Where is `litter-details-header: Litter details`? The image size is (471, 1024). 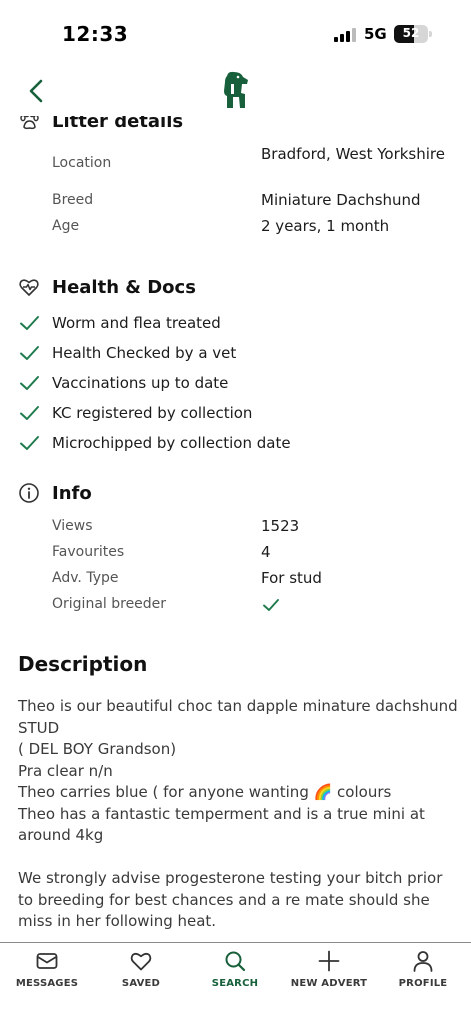
litter-details-header: Litter details is located at coordinates (100, 124).